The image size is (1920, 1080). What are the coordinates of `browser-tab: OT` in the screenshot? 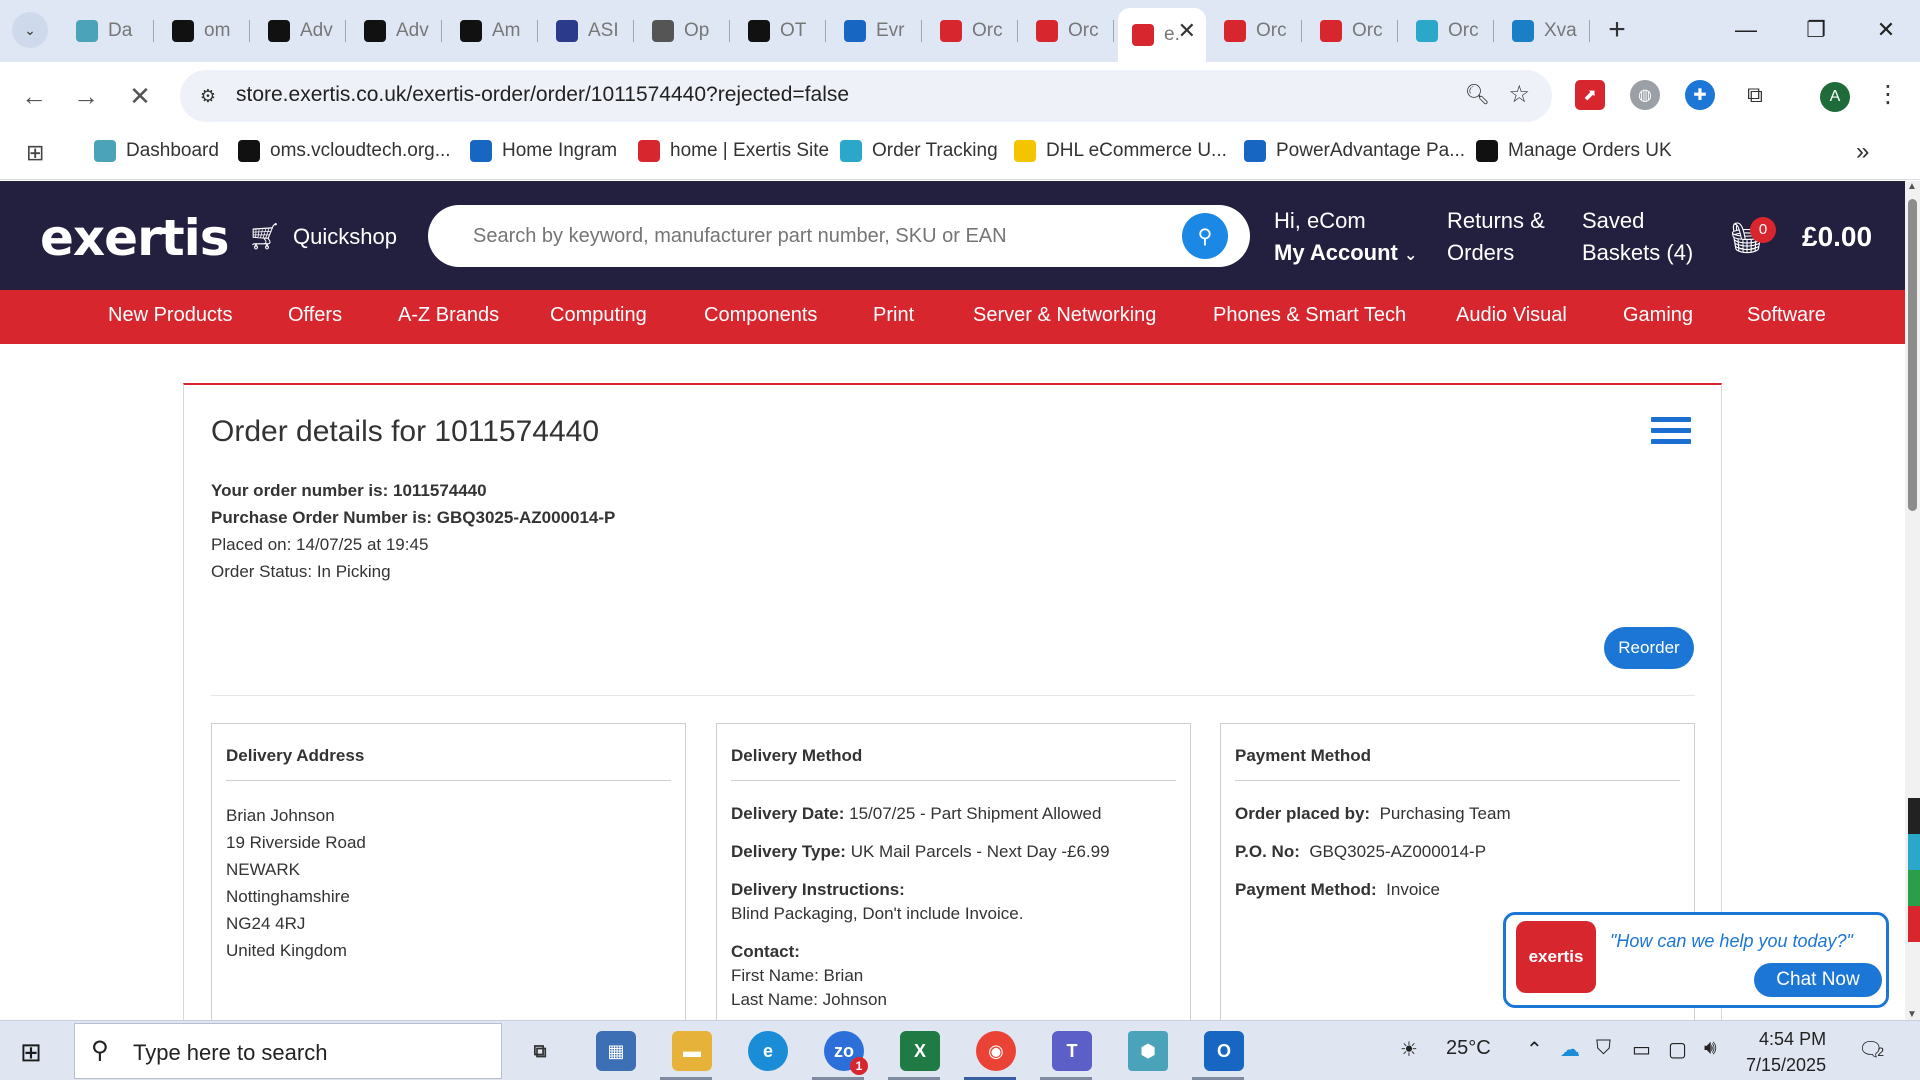 It's located at (780, 31).